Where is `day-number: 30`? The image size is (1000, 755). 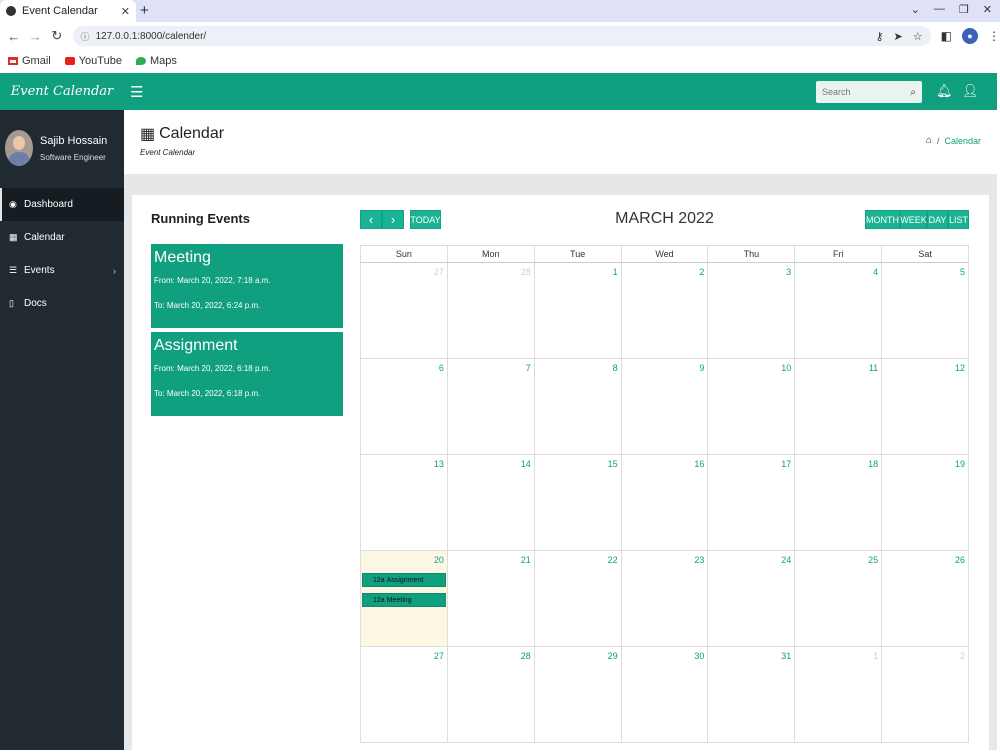 day-number: 30 is located at coordinates (699, 656).